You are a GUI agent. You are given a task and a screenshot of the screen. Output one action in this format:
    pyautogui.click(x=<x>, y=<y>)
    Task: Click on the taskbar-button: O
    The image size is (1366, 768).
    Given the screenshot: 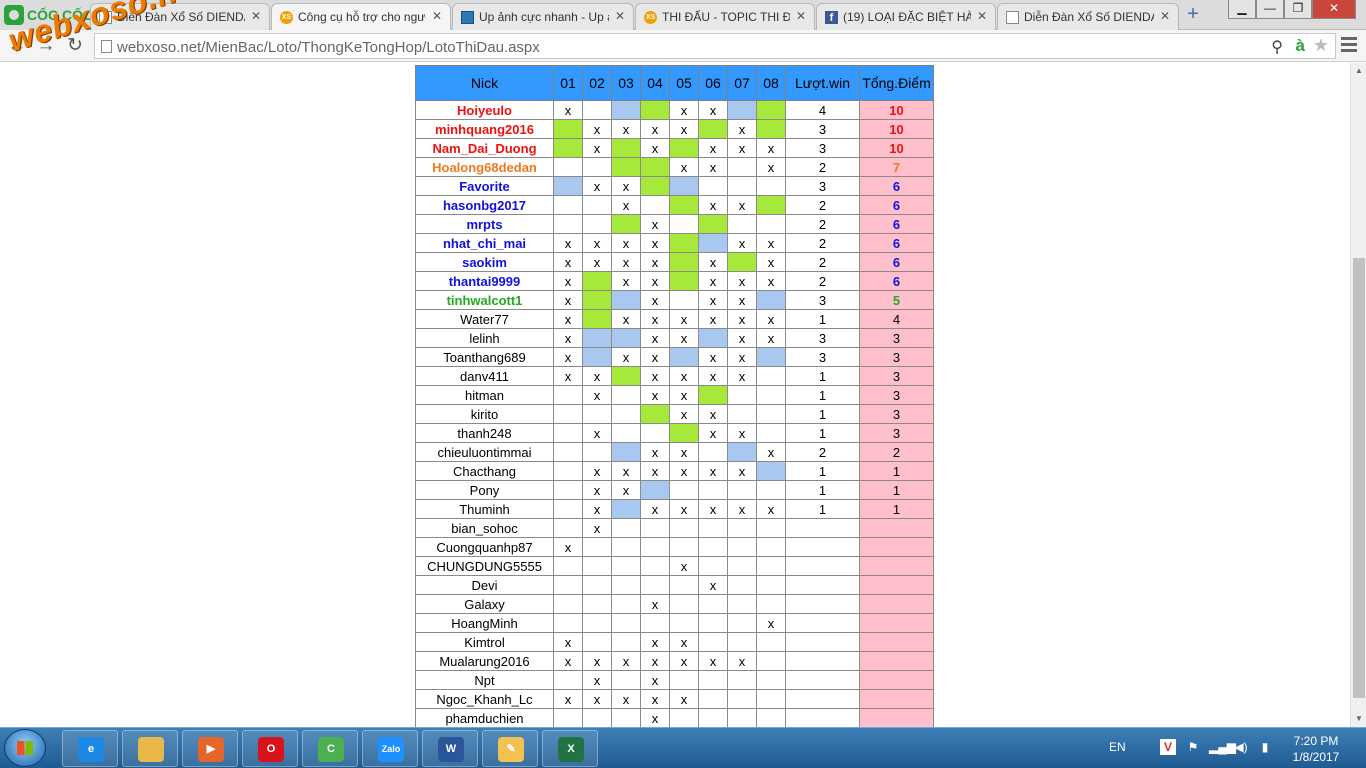 What is the action you would take?
    pyautogui.click(x=270, y=748)
    